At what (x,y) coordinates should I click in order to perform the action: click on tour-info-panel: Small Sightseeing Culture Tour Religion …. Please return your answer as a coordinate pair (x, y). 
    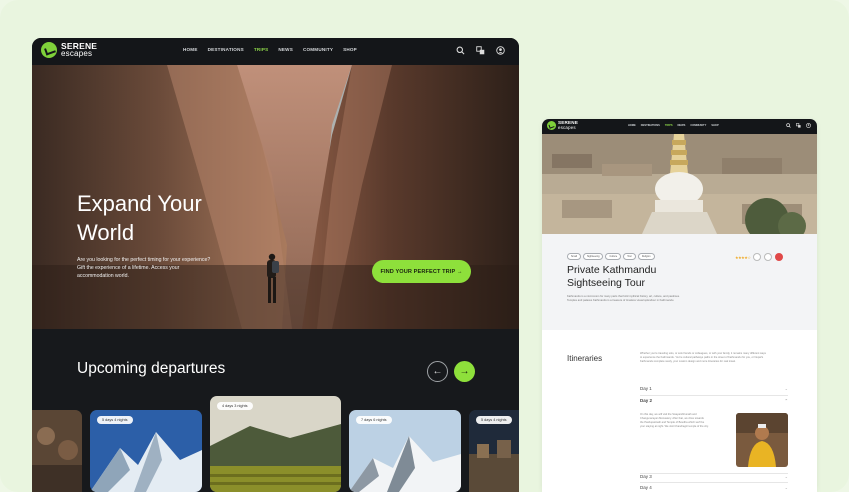
    Looking at the image, I should click on (679, 282).